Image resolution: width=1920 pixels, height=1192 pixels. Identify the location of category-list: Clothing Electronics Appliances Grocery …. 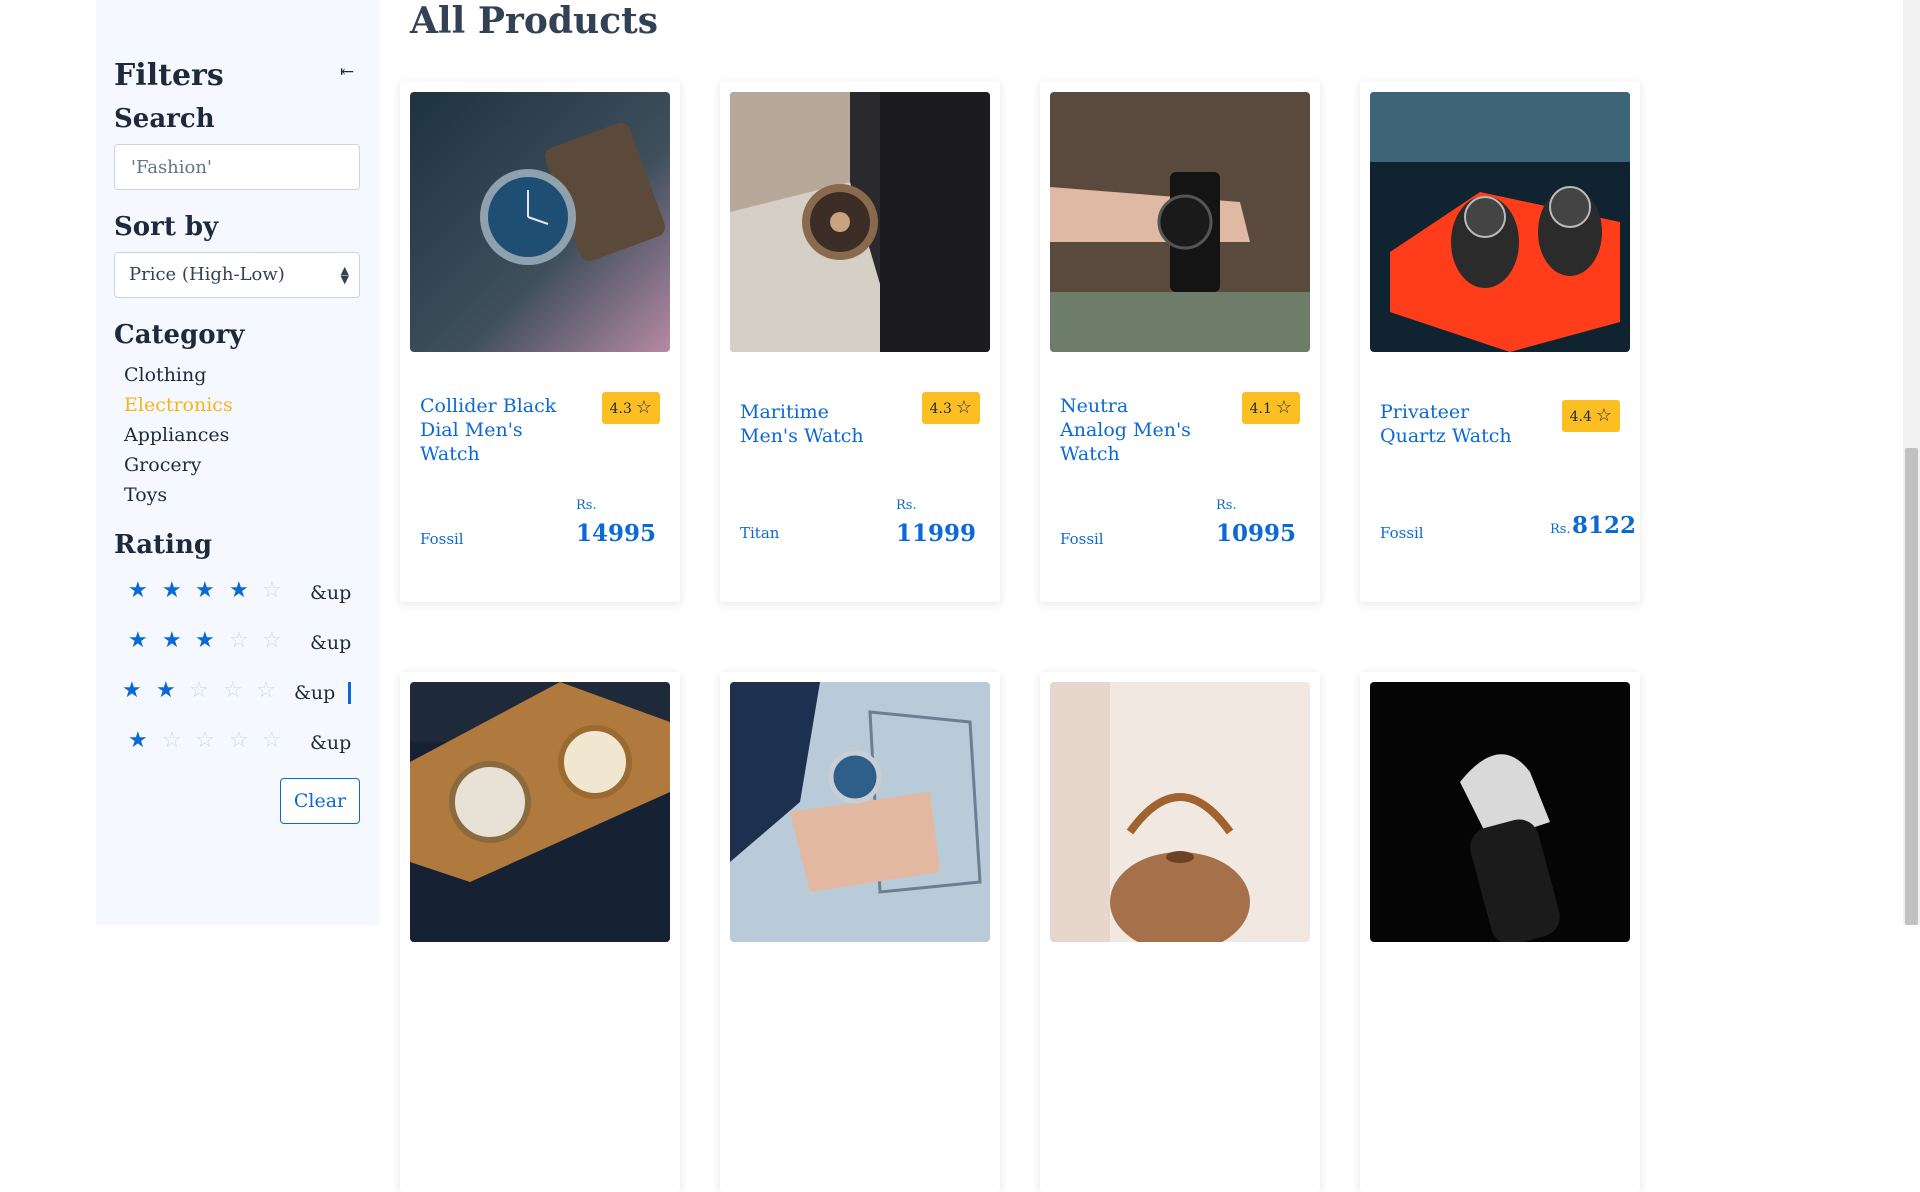
(178, 435).